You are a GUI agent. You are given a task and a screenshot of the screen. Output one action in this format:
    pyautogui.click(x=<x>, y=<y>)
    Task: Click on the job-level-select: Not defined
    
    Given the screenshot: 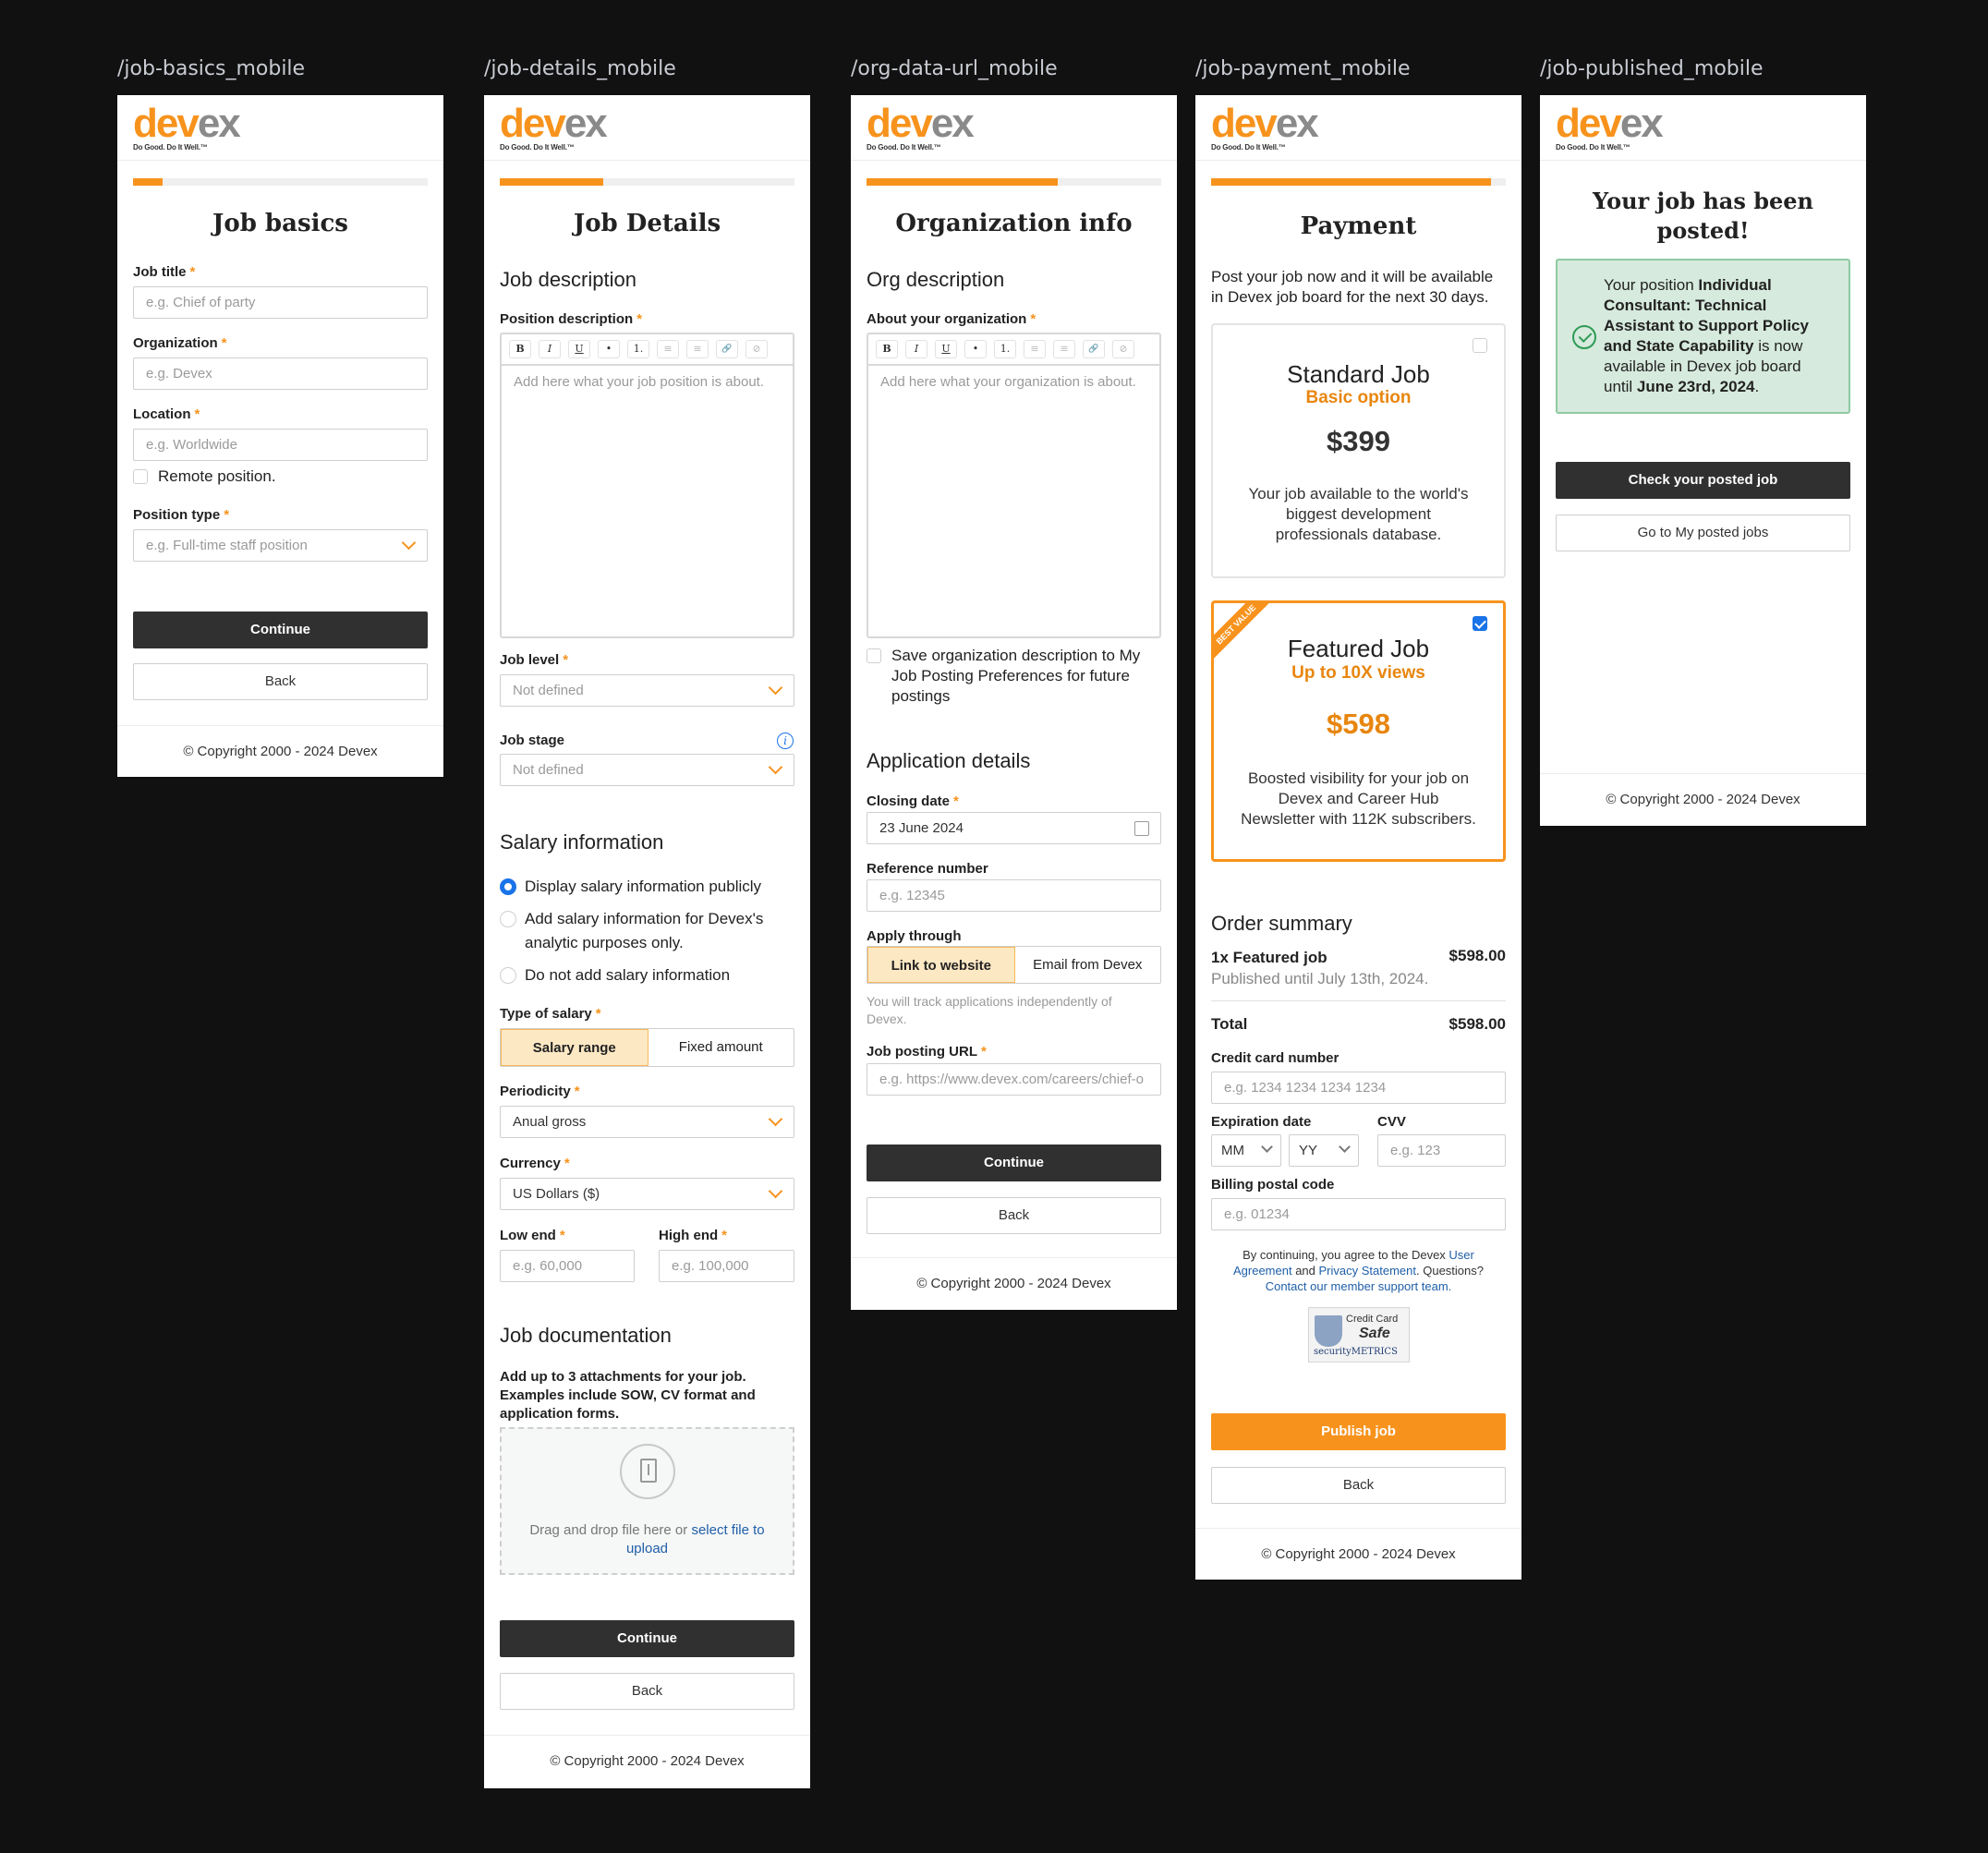 What is the action you would take?
    pyautogui.click(x=647, y=690)
    